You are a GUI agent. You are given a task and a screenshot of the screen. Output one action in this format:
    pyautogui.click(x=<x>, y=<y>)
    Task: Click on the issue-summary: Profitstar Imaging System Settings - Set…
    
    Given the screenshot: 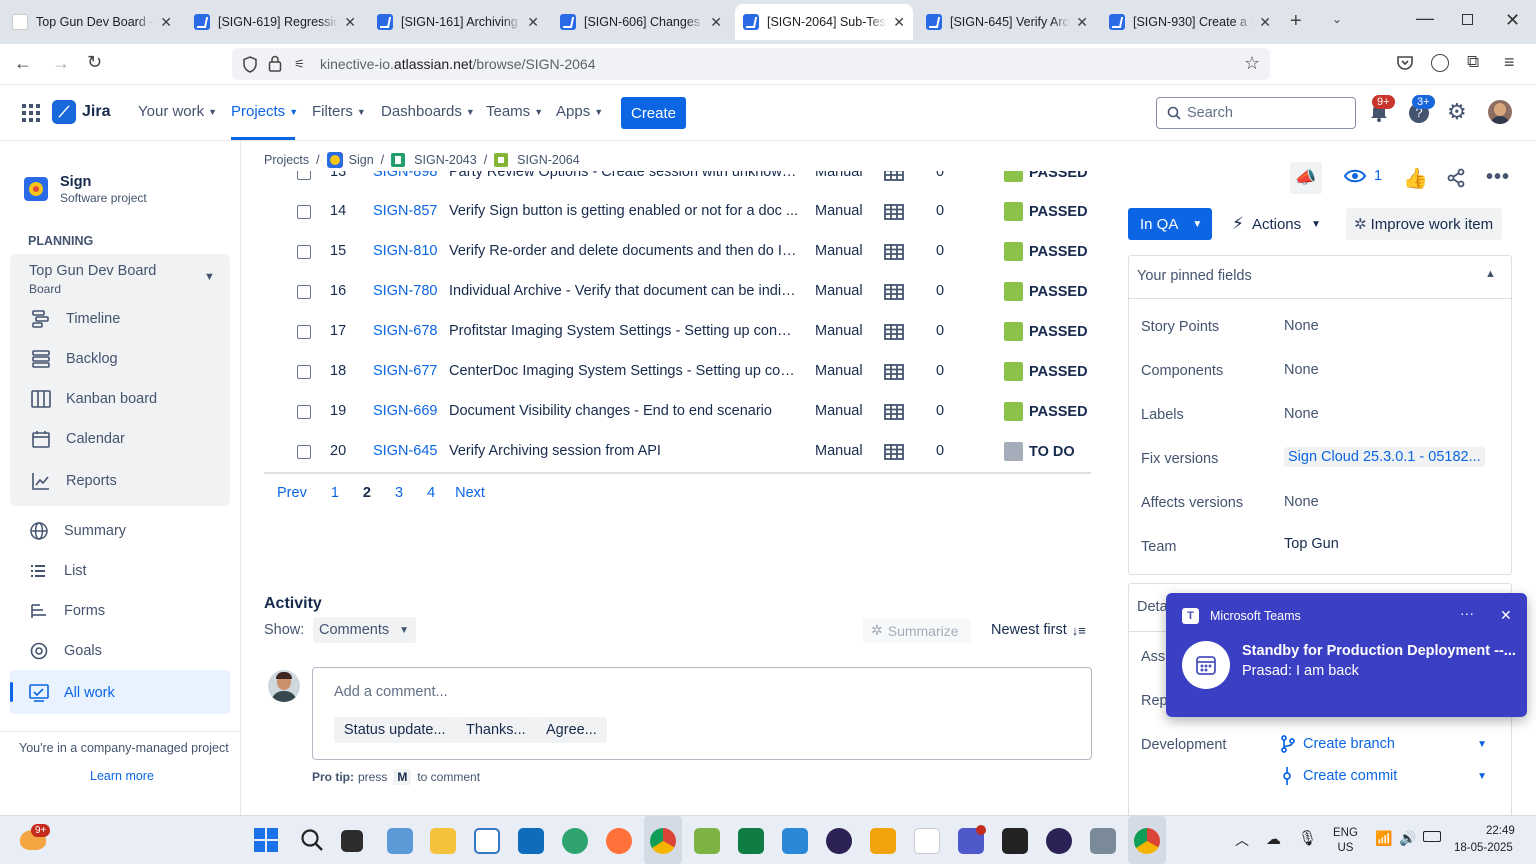 What is the action you would take?
    pyautogui.click(x=624, y=331)
    